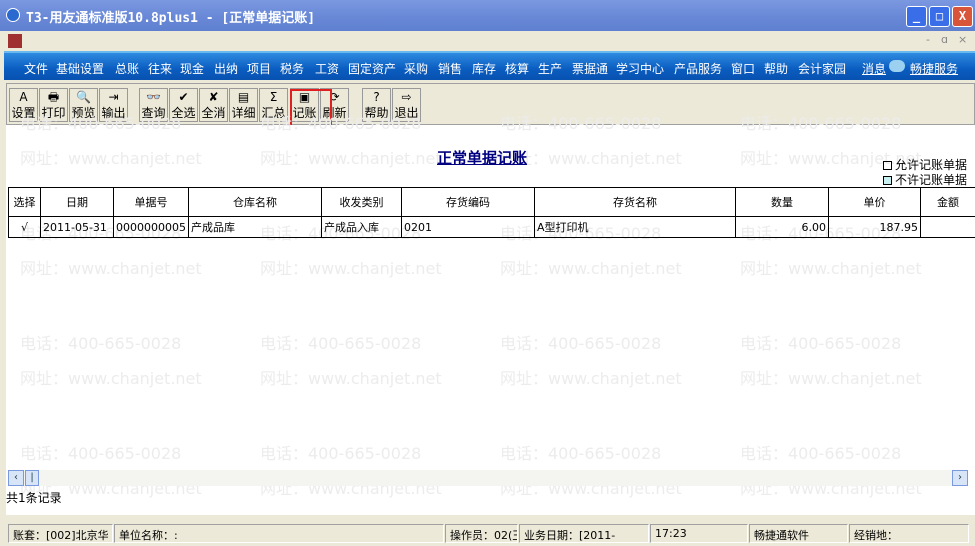  I want to click on scroll-thumb: |, so click(32, 478).